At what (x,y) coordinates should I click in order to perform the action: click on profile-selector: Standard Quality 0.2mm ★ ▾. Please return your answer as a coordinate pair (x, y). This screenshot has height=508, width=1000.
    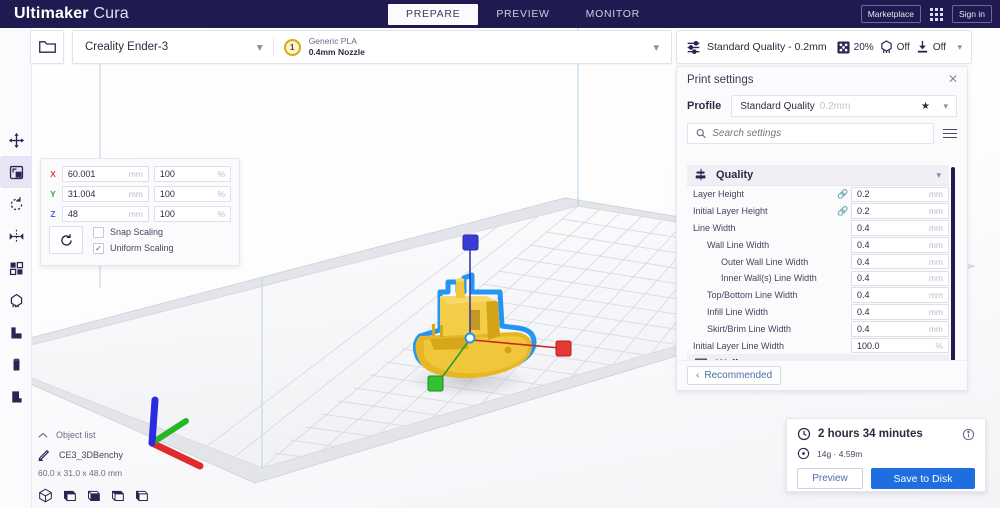
    Looking at the image, I should click on (844, 106).